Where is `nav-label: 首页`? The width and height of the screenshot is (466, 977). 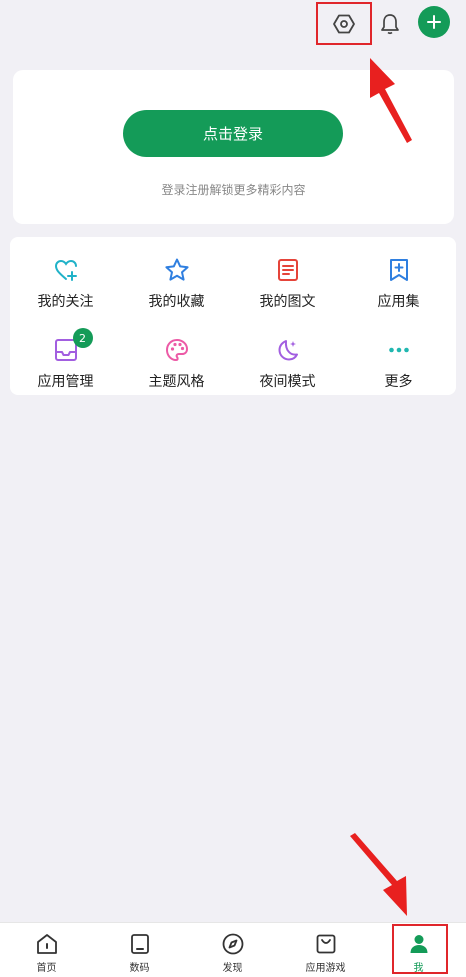
nav-label: 首页 is located at coordinates (46, 968).